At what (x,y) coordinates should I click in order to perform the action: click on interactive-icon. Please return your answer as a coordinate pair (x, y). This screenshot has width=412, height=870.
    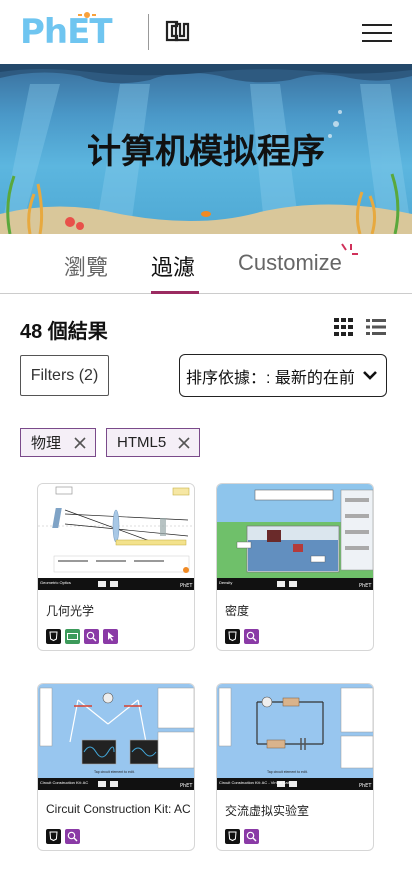
    Looking at the image, I should click on (110, 636).